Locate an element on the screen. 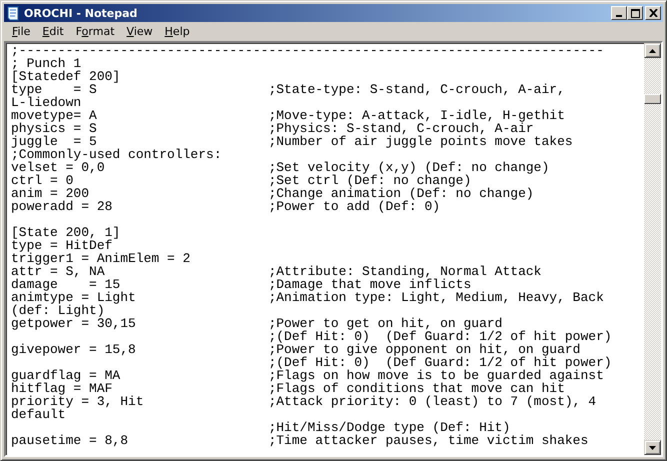 This screenshot has width=667, height=461. down-arrow-icon is located at coordinates (652, 448).